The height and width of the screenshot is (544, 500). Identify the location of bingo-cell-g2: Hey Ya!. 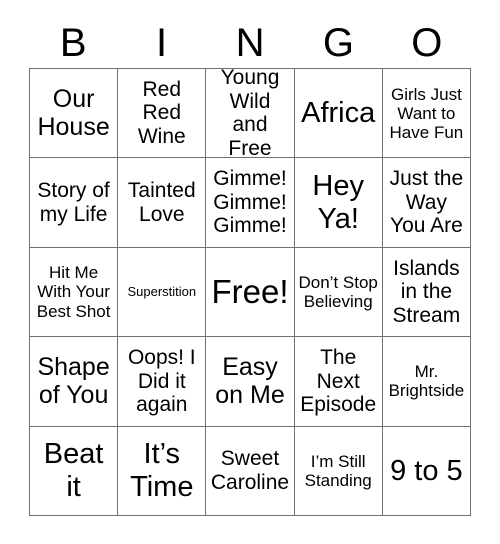
(338, 203).